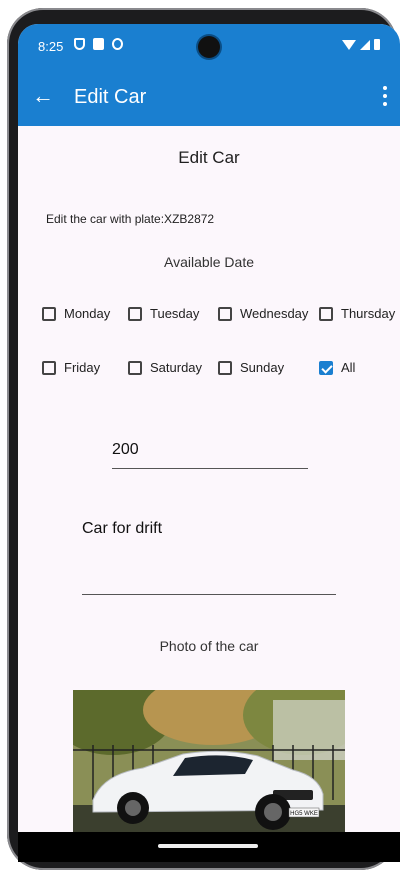 The image size is (404, 877). Describe the element at coordinates (348, 367) in the screenshot. I see `checkbox-label: All` at that location.